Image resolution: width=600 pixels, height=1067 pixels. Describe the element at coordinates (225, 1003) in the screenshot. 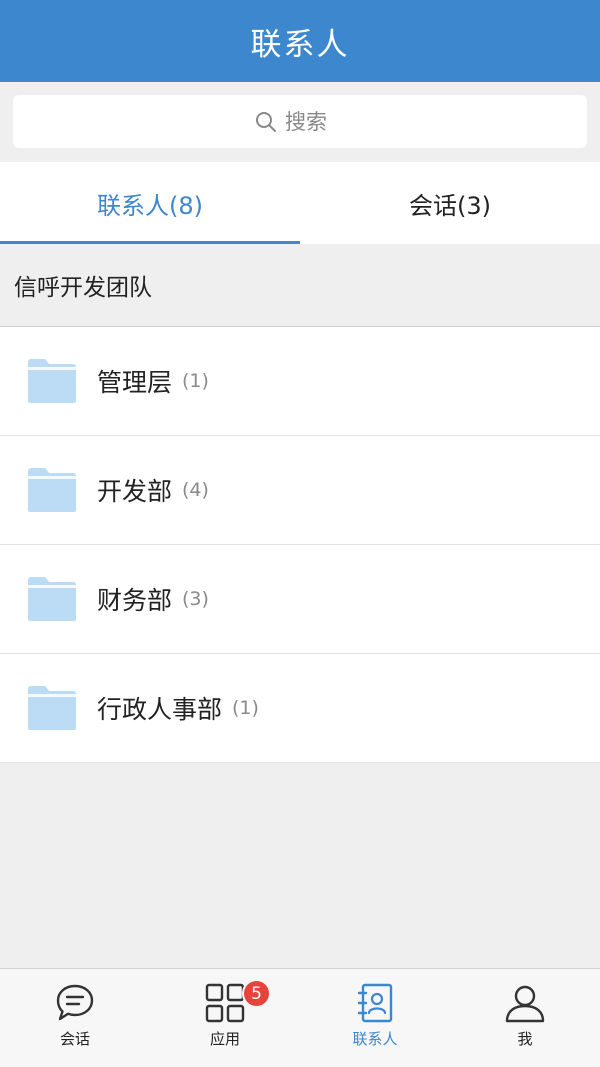

I see `grid-apps-icon` at that location.